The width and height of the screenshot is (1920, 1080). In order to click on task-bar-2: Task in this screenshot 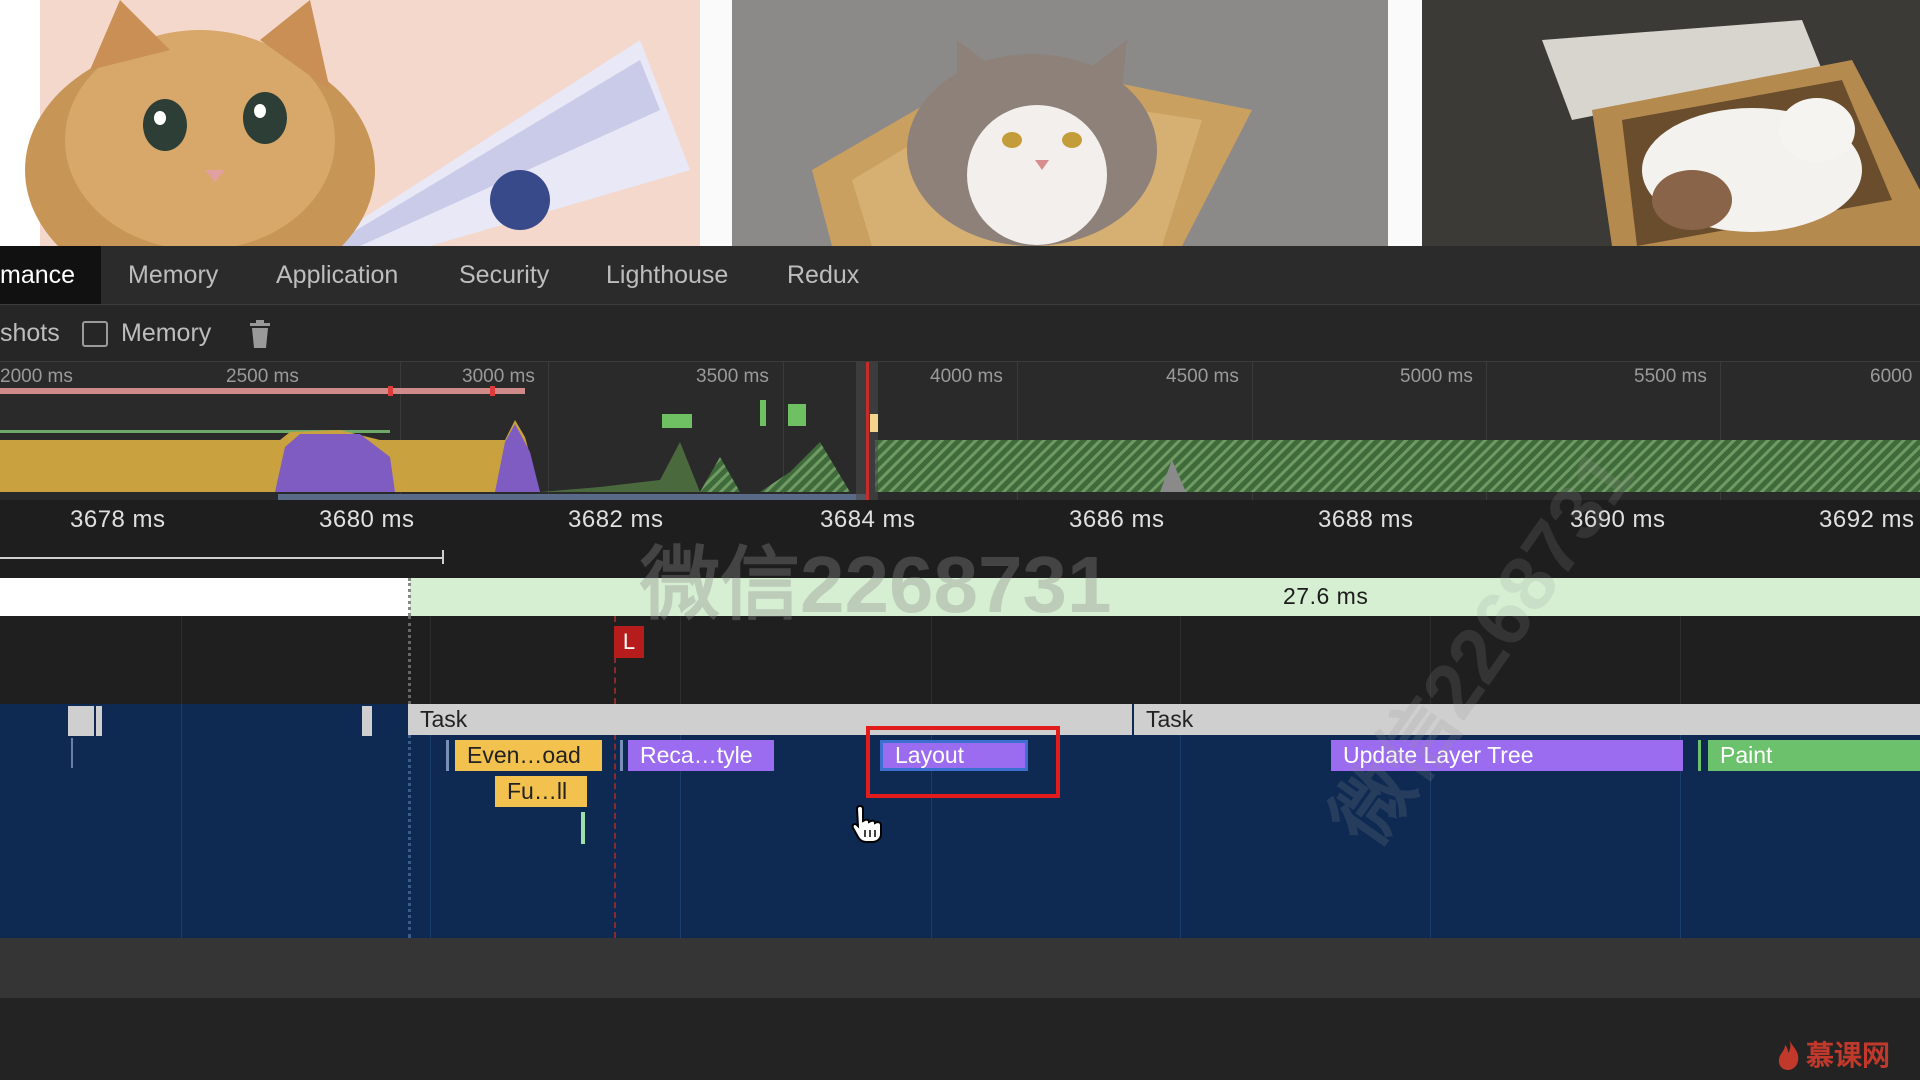, I will do `click(1527, 719)`.